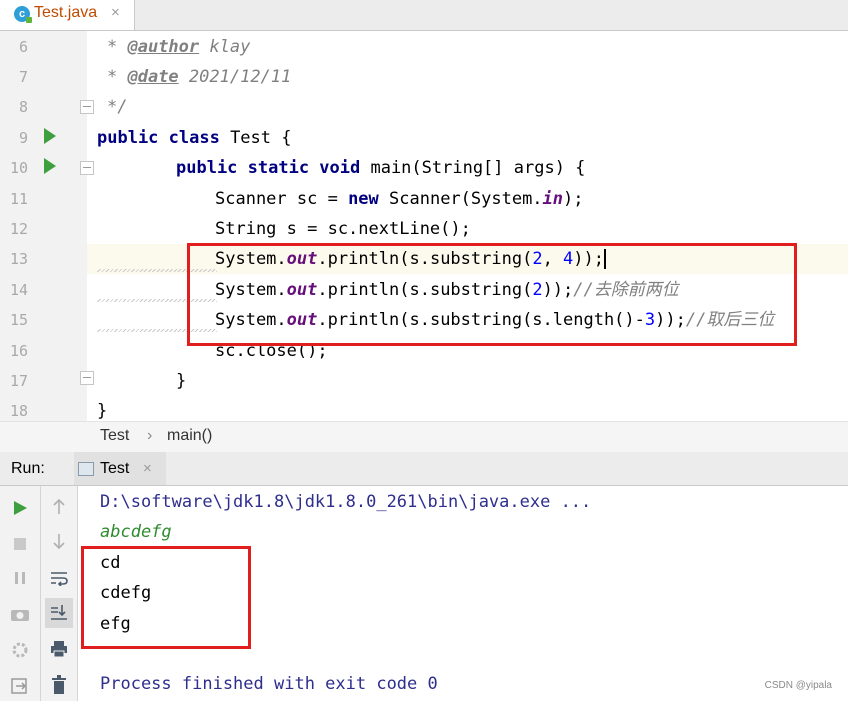  I want to click on code-line-18: }, so click(102, 411).